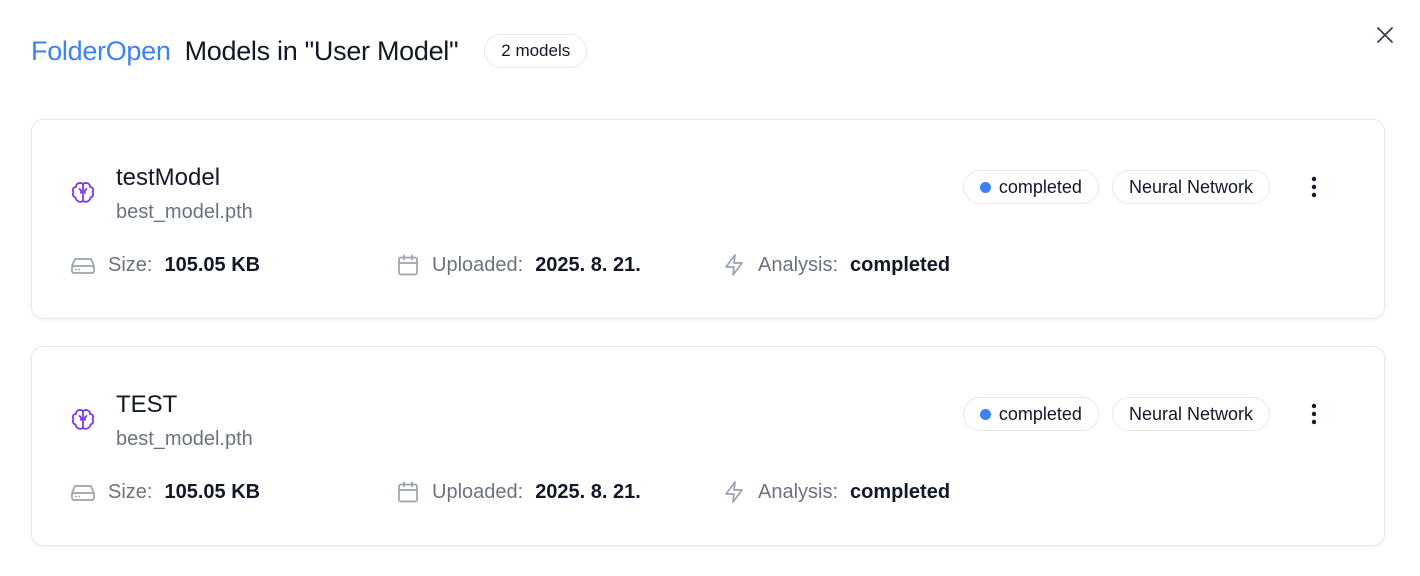  I want to click on model-name: TEST, so click(147, 404).